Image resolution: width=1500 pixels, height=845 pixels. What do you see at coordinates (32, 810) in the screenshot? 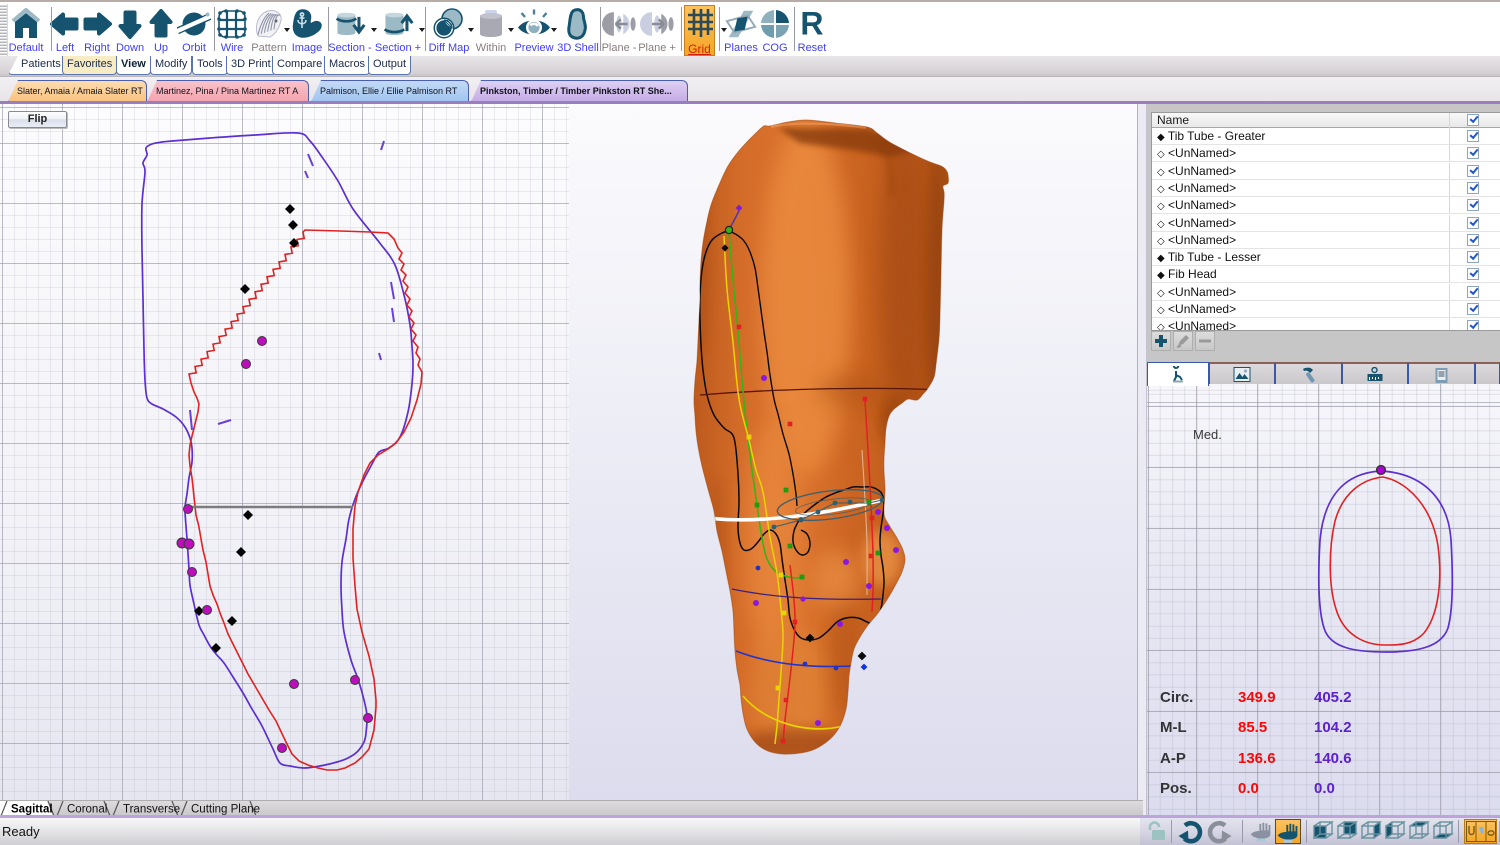
I see `svg-text: Sagittal` at bounding box center [32, 810].